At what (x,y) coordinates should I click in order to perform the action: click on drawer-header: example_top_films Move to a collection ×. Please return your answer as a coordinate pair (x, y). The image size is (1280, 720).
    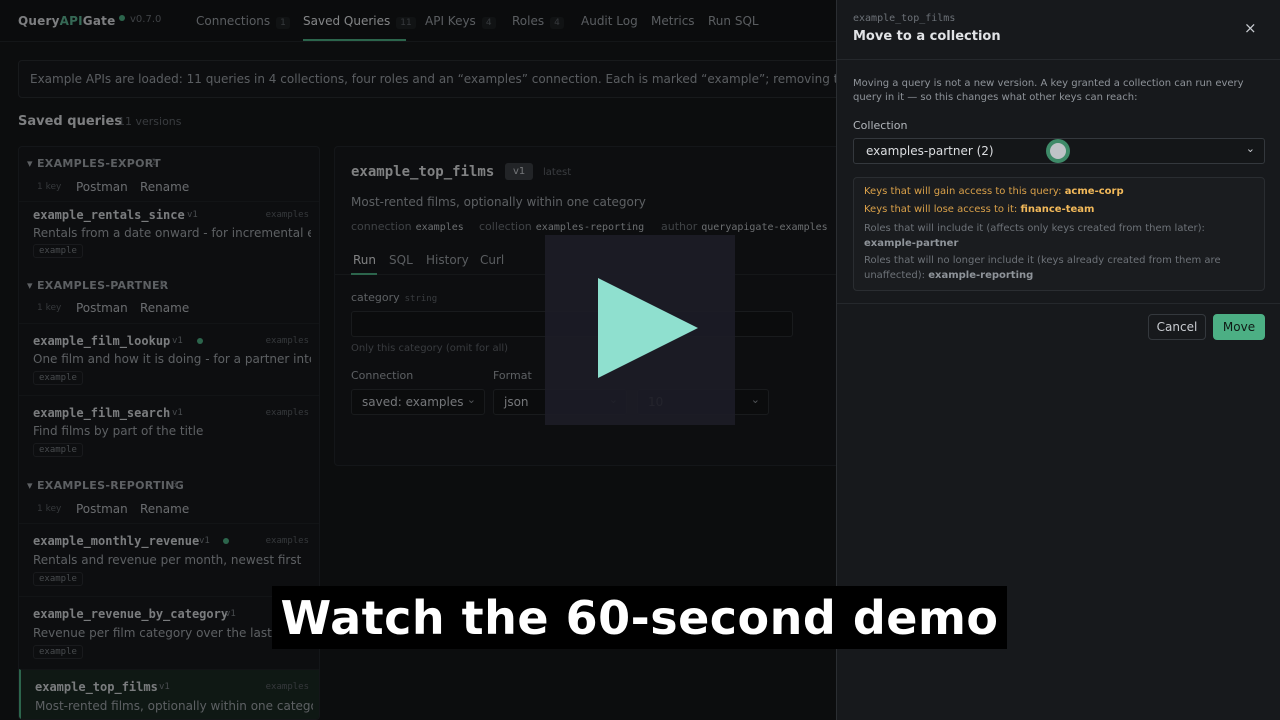
    Looking at the image, I should click on (1058, 30).